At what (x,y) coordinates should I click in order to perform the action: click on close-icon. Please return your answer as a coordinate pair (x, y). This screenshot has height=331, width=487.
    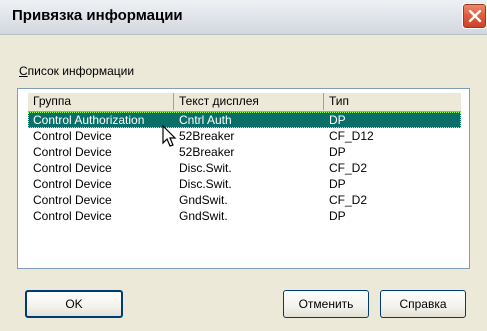
    Looking at the image, I should click on (475, 16).